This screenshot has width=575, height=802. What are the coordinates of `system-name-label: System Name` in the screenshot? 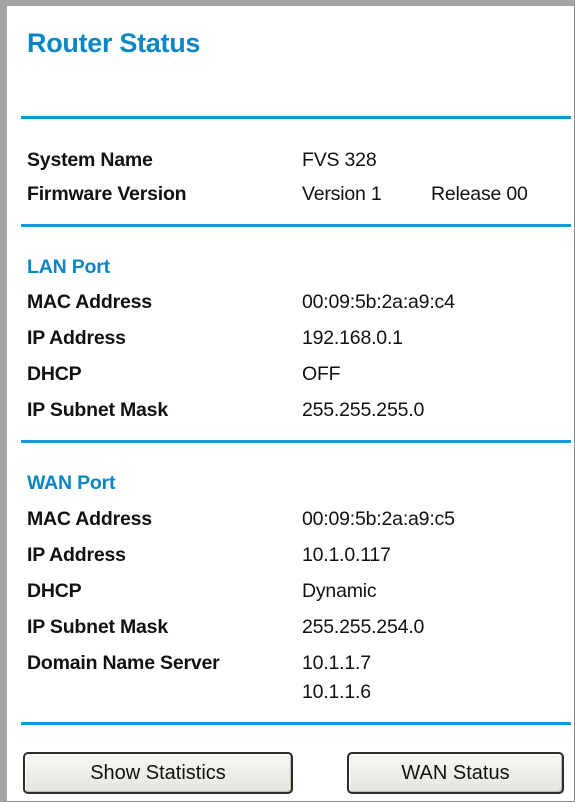 It's located at (90, 160).